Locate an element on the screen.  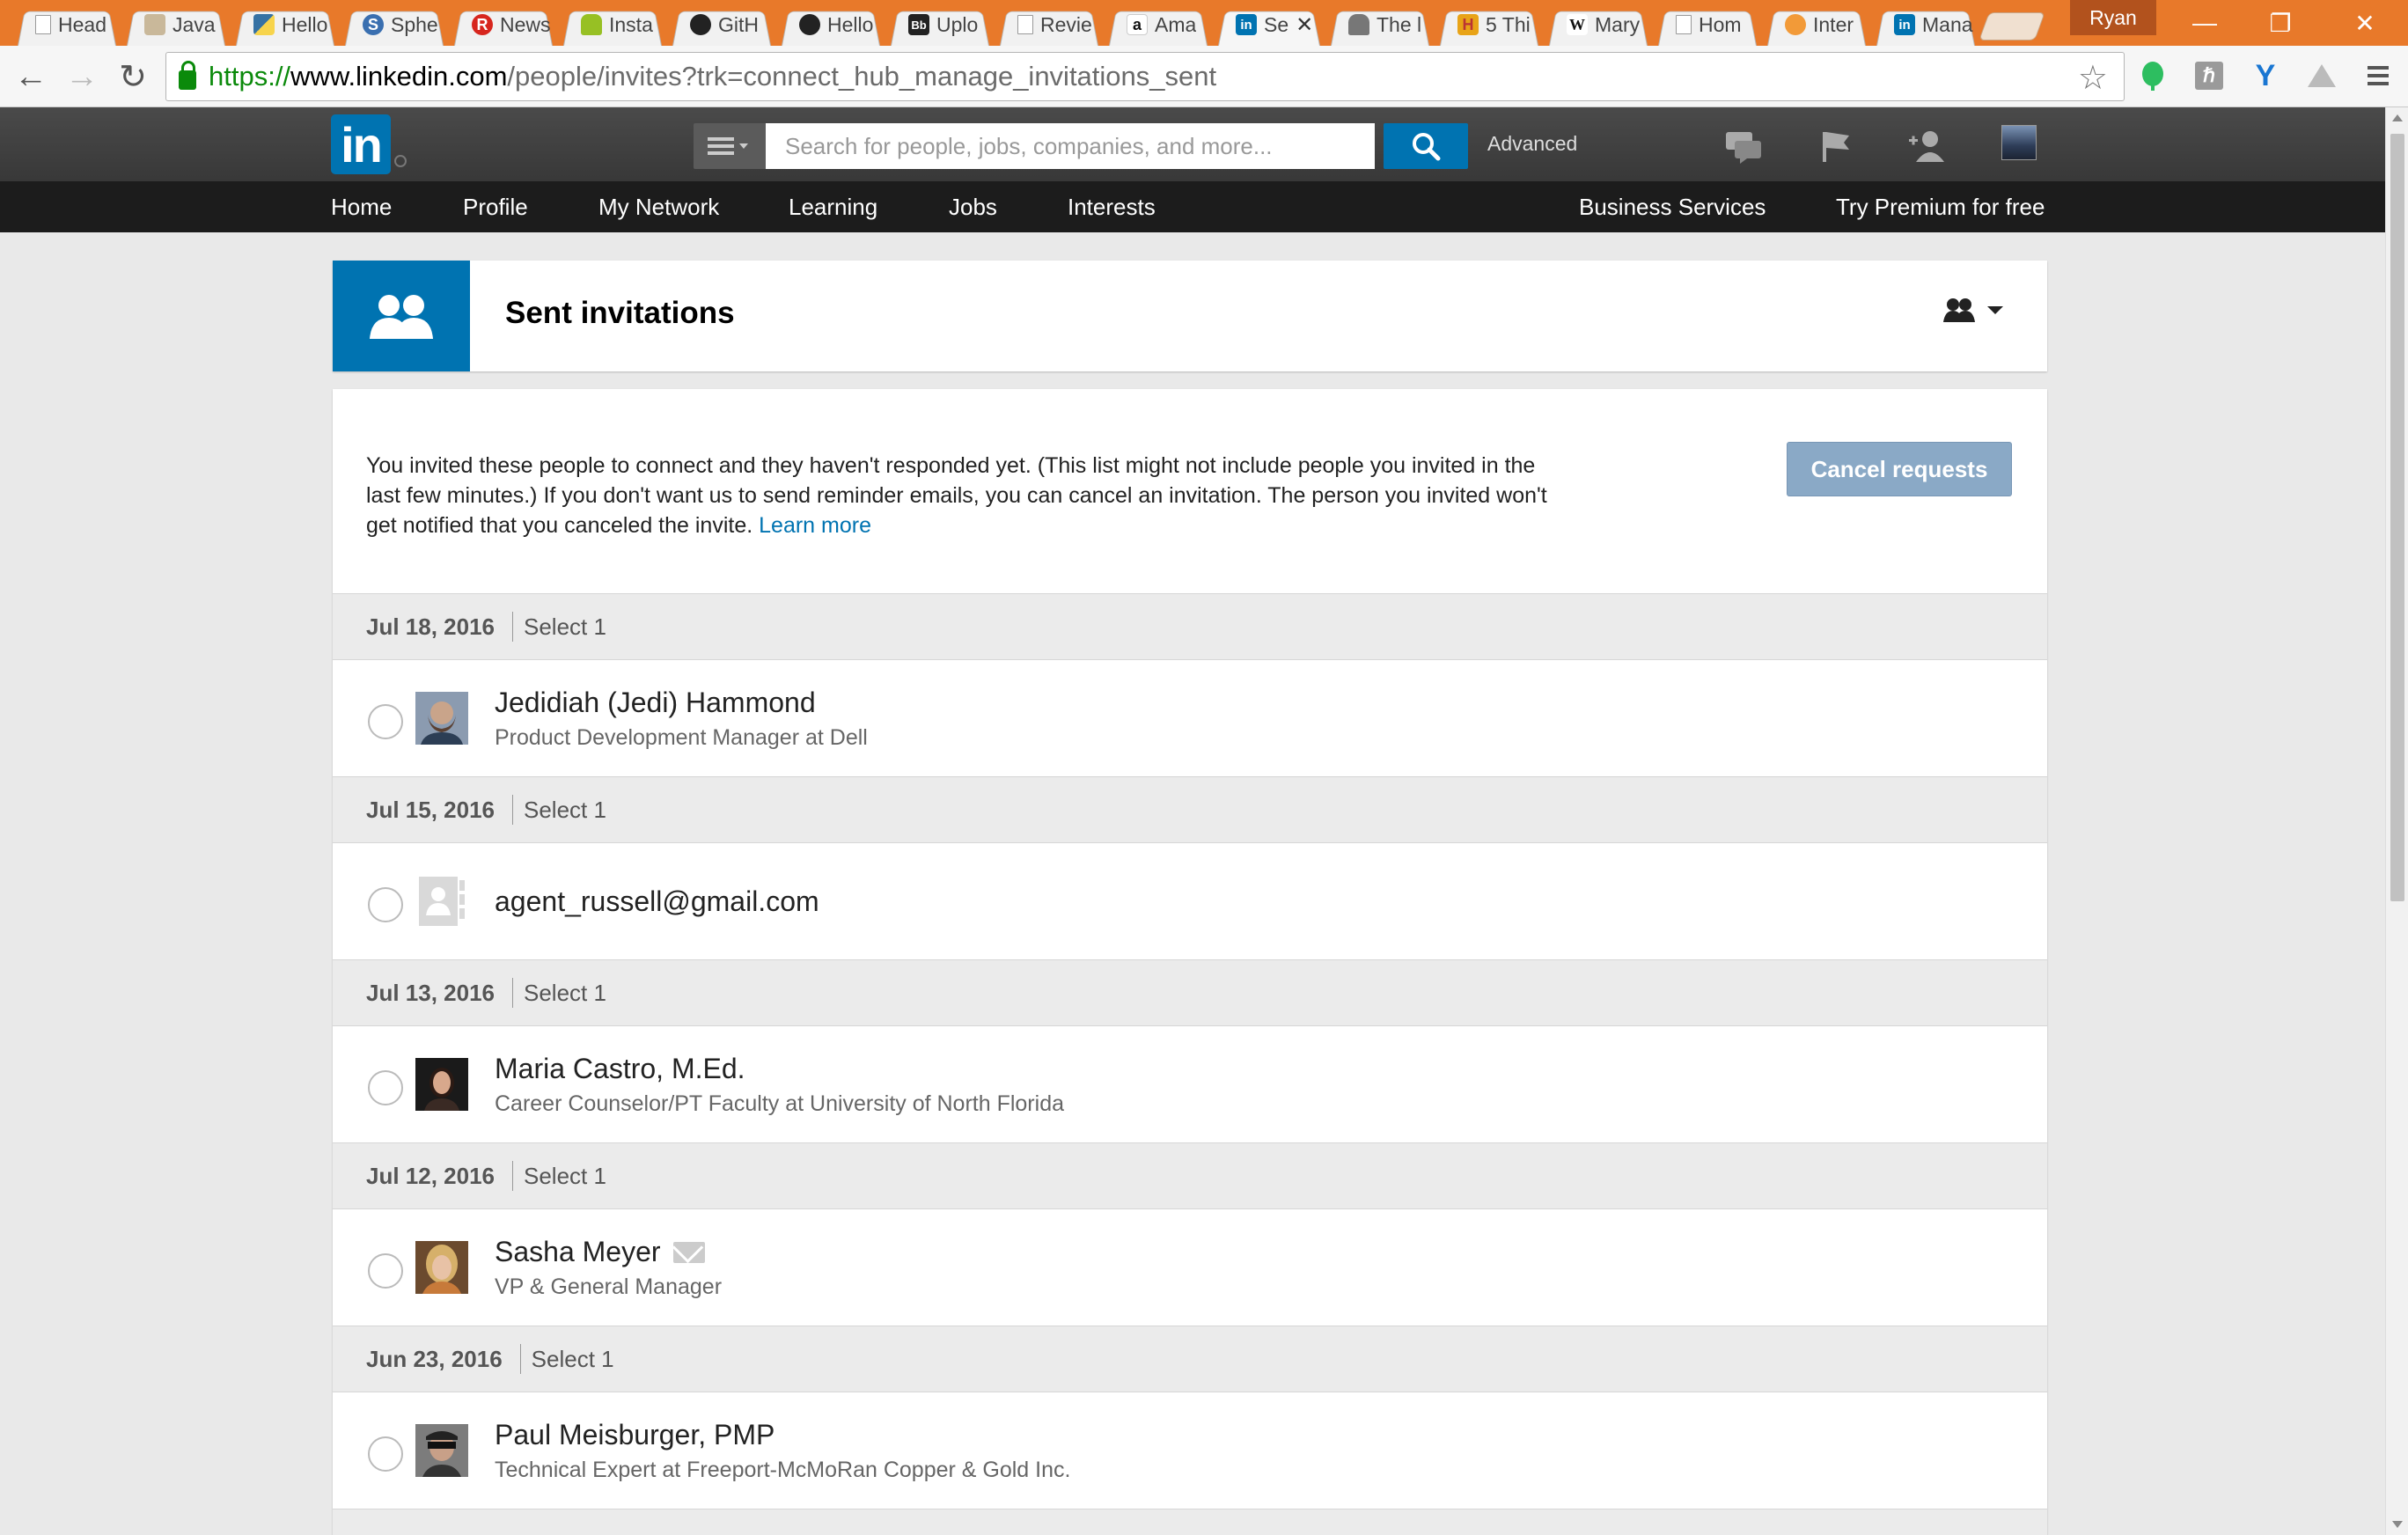
nav-home: Home is located at coordinates (361, 207).